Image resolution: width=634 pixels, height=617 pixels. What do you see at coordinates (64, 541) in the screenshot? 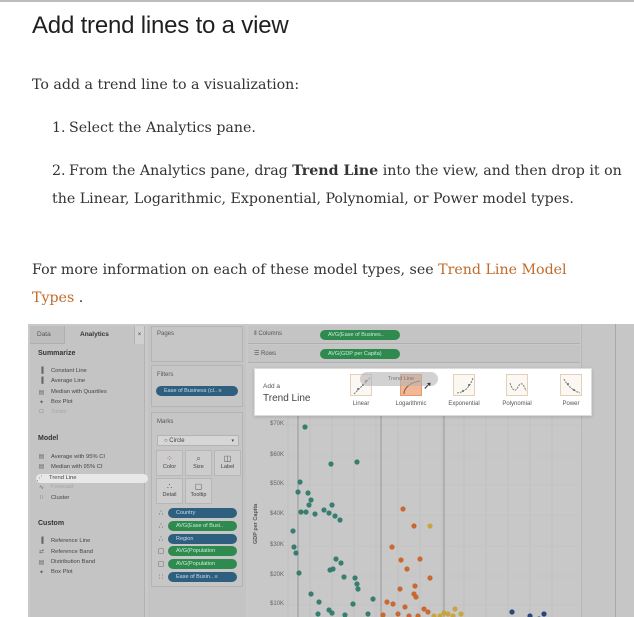
I see `analytics-item-reference-line: ▐ Reference Line` at bounding box center [64, 541].